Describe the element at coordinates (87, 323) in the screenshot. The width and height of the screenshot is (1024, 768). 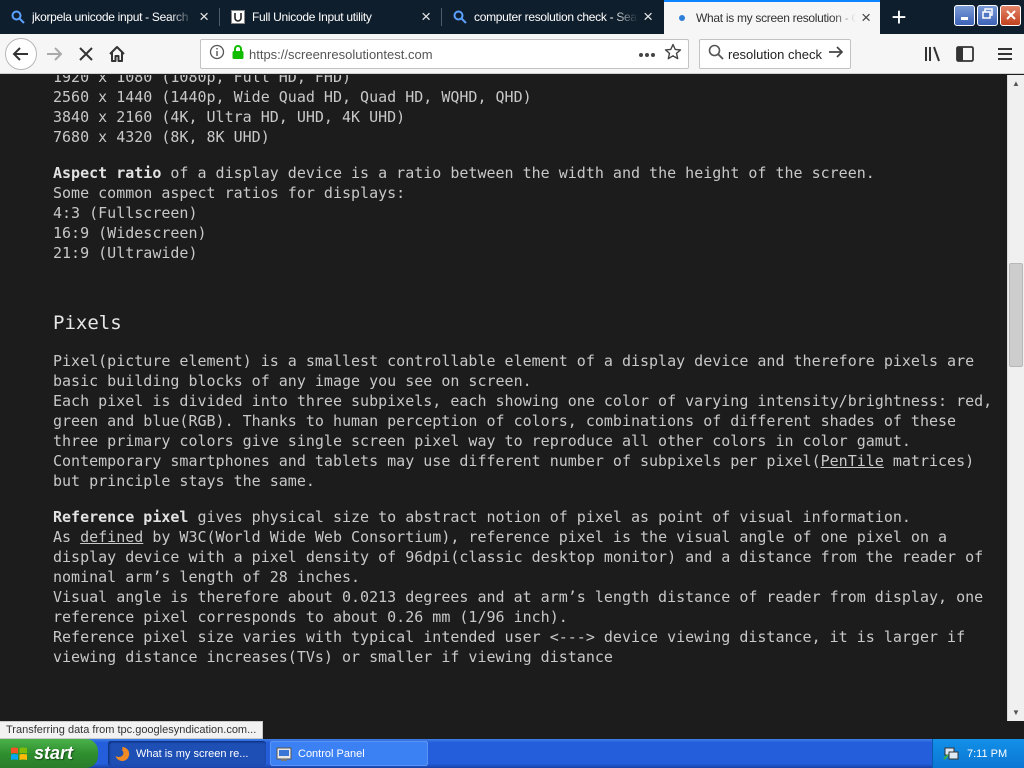
I see `pixels-heading: Pixels` at that location.